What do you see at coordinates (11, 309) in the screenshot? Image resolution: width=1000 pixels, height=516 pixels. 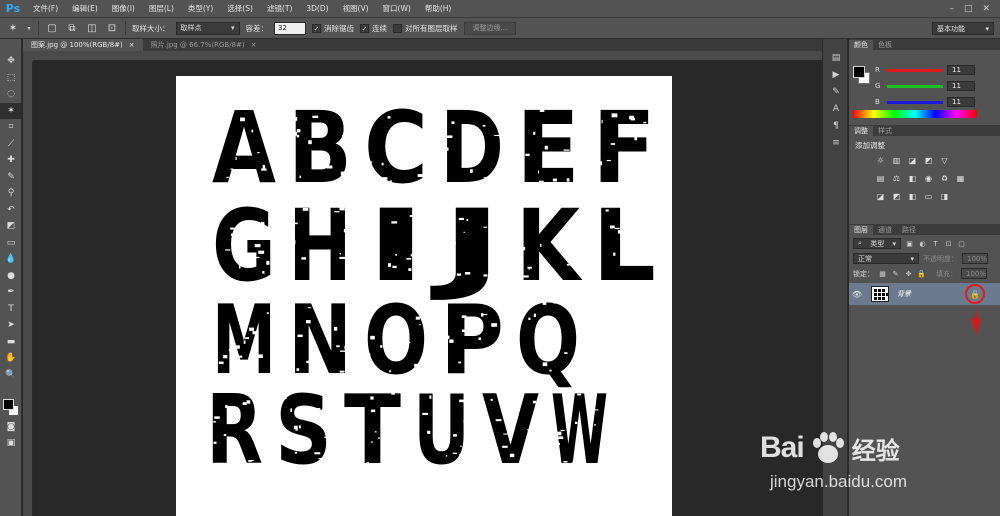 I see `type-tool-icon: T` at bounding box center [11, 309].